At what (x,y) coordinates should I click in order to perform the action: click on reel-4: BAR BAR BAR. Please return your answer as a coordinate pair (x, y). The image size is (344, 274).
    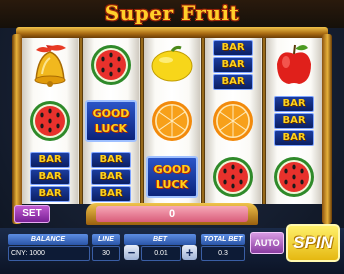
    Looking at the image, I should click on (233, 121).